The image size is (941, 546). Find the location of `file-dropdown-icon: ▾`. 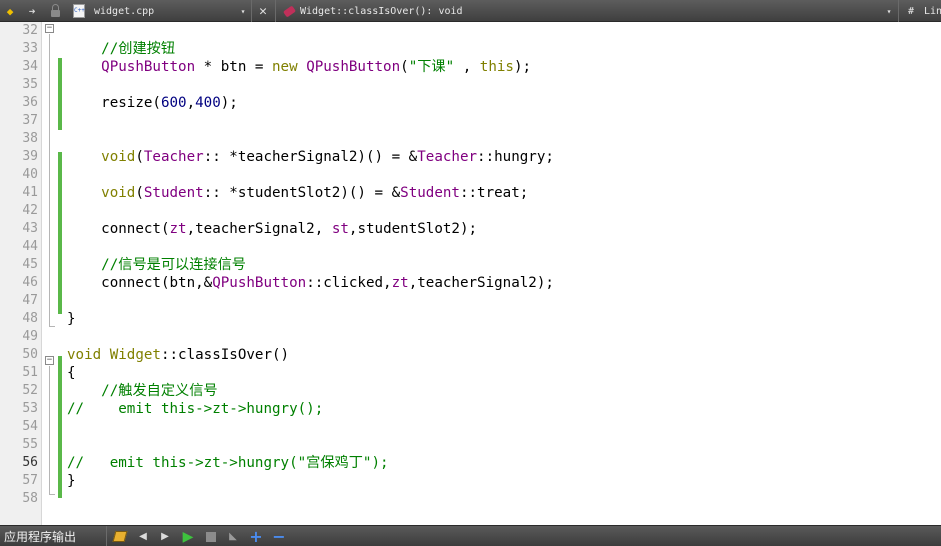

file-dropdown-icon: ▾ is located at coordinates (243, 11).